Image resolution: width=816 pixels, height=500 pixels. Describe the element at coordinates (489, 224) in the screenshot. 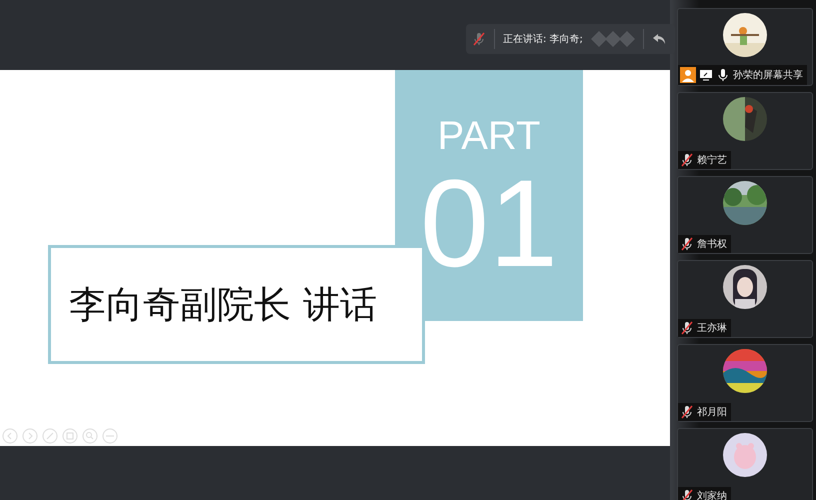

I see `part-number: 01` at that location.